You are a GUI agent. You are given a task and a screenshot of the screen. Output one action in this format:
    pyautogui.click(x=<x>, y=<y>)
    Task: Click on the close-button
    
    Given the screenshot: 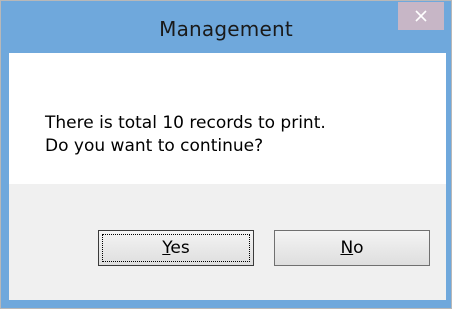 What is the action you would take?
    pyautogui.click(x=421, y=16)
    